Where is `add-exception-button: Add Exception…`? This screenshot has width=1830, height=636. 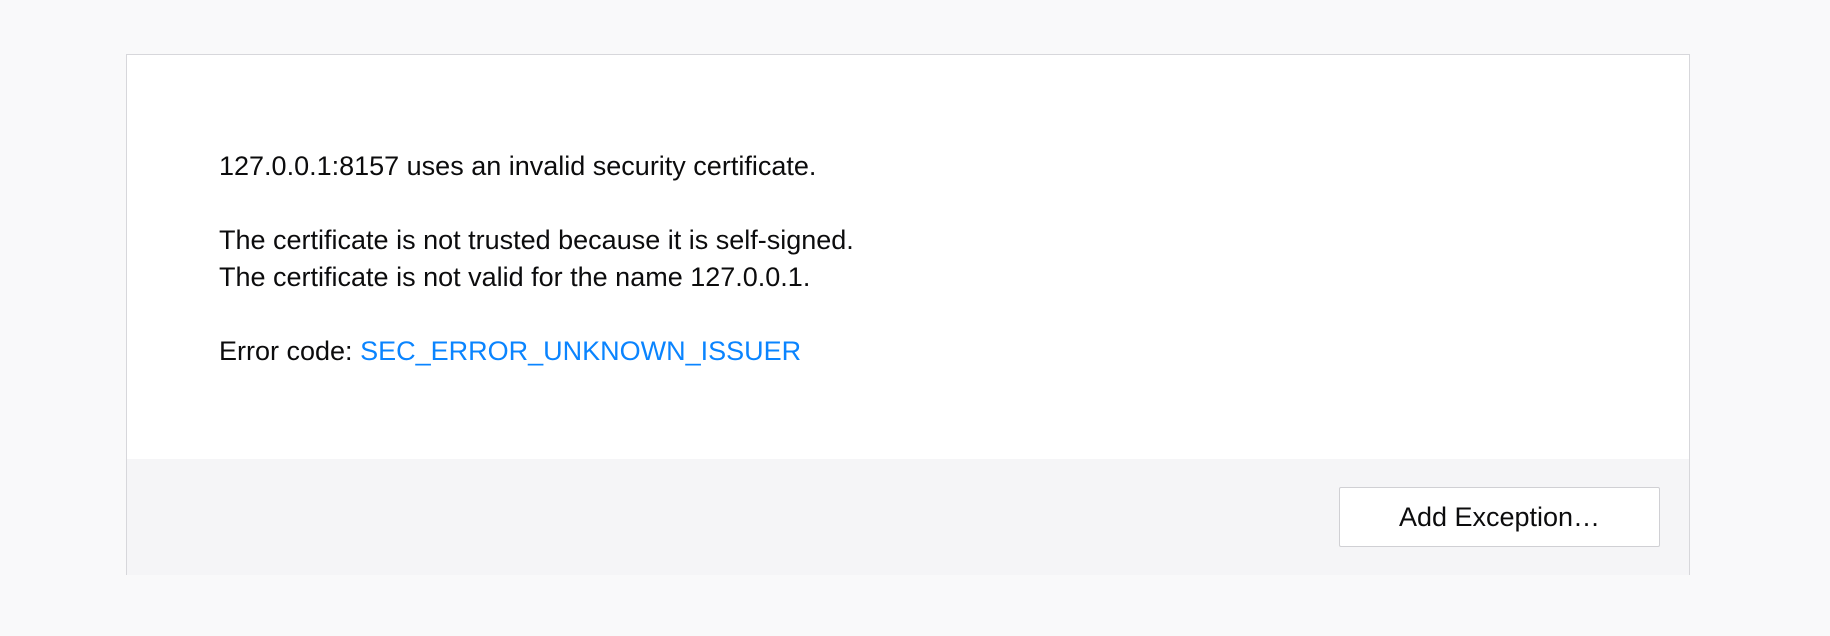
add-exception-button: Add Exception… is located at coordinates (1499, 517).